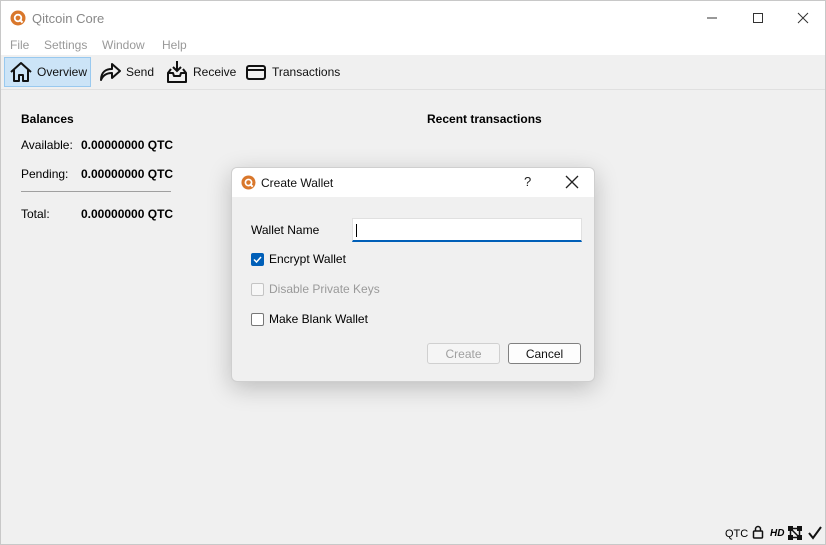  What do you see at coordinates (297, 183) in the screenshot?
I see `dialog-title: Create Wallet` at bounding box center [297, 183].